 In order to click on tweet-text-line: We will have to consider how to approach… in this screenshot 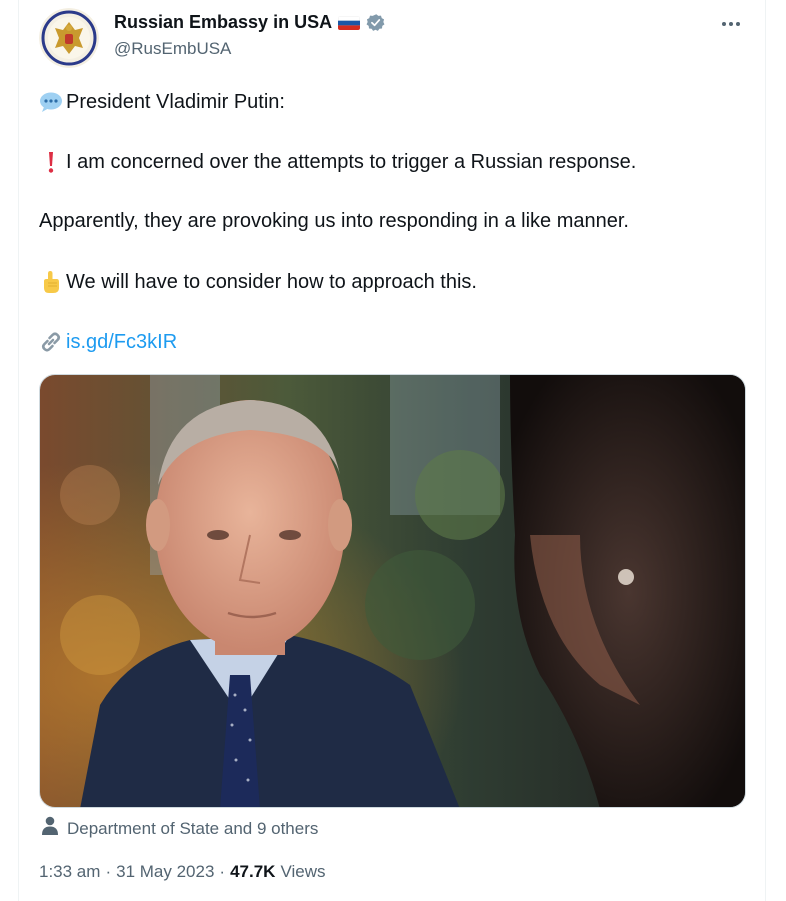, I will do `click(258, 282)`.